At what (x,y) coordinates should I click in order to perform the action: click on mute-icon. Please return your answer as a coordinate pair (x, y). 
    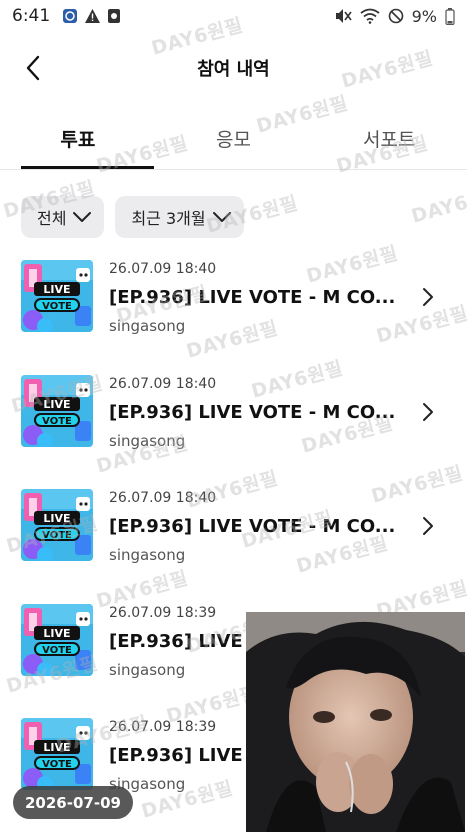
    Looking at the image, I should click on (343, 16).